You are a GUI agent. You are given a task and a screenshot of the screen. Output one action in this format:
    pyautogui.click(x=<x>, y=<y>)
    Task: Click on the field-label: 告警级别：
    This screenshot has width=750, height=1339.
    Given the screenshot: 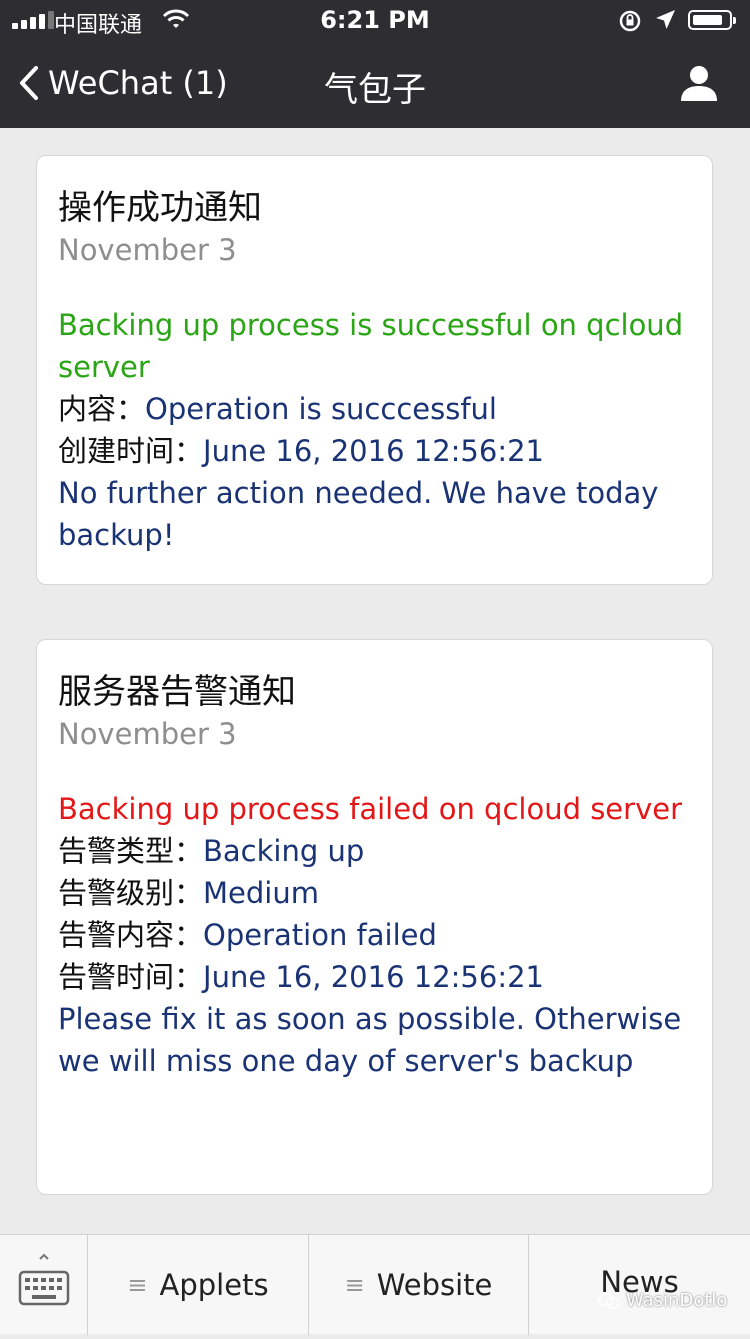 What is the action you would take?
    pyautogui.click(x=131, y=893)
    